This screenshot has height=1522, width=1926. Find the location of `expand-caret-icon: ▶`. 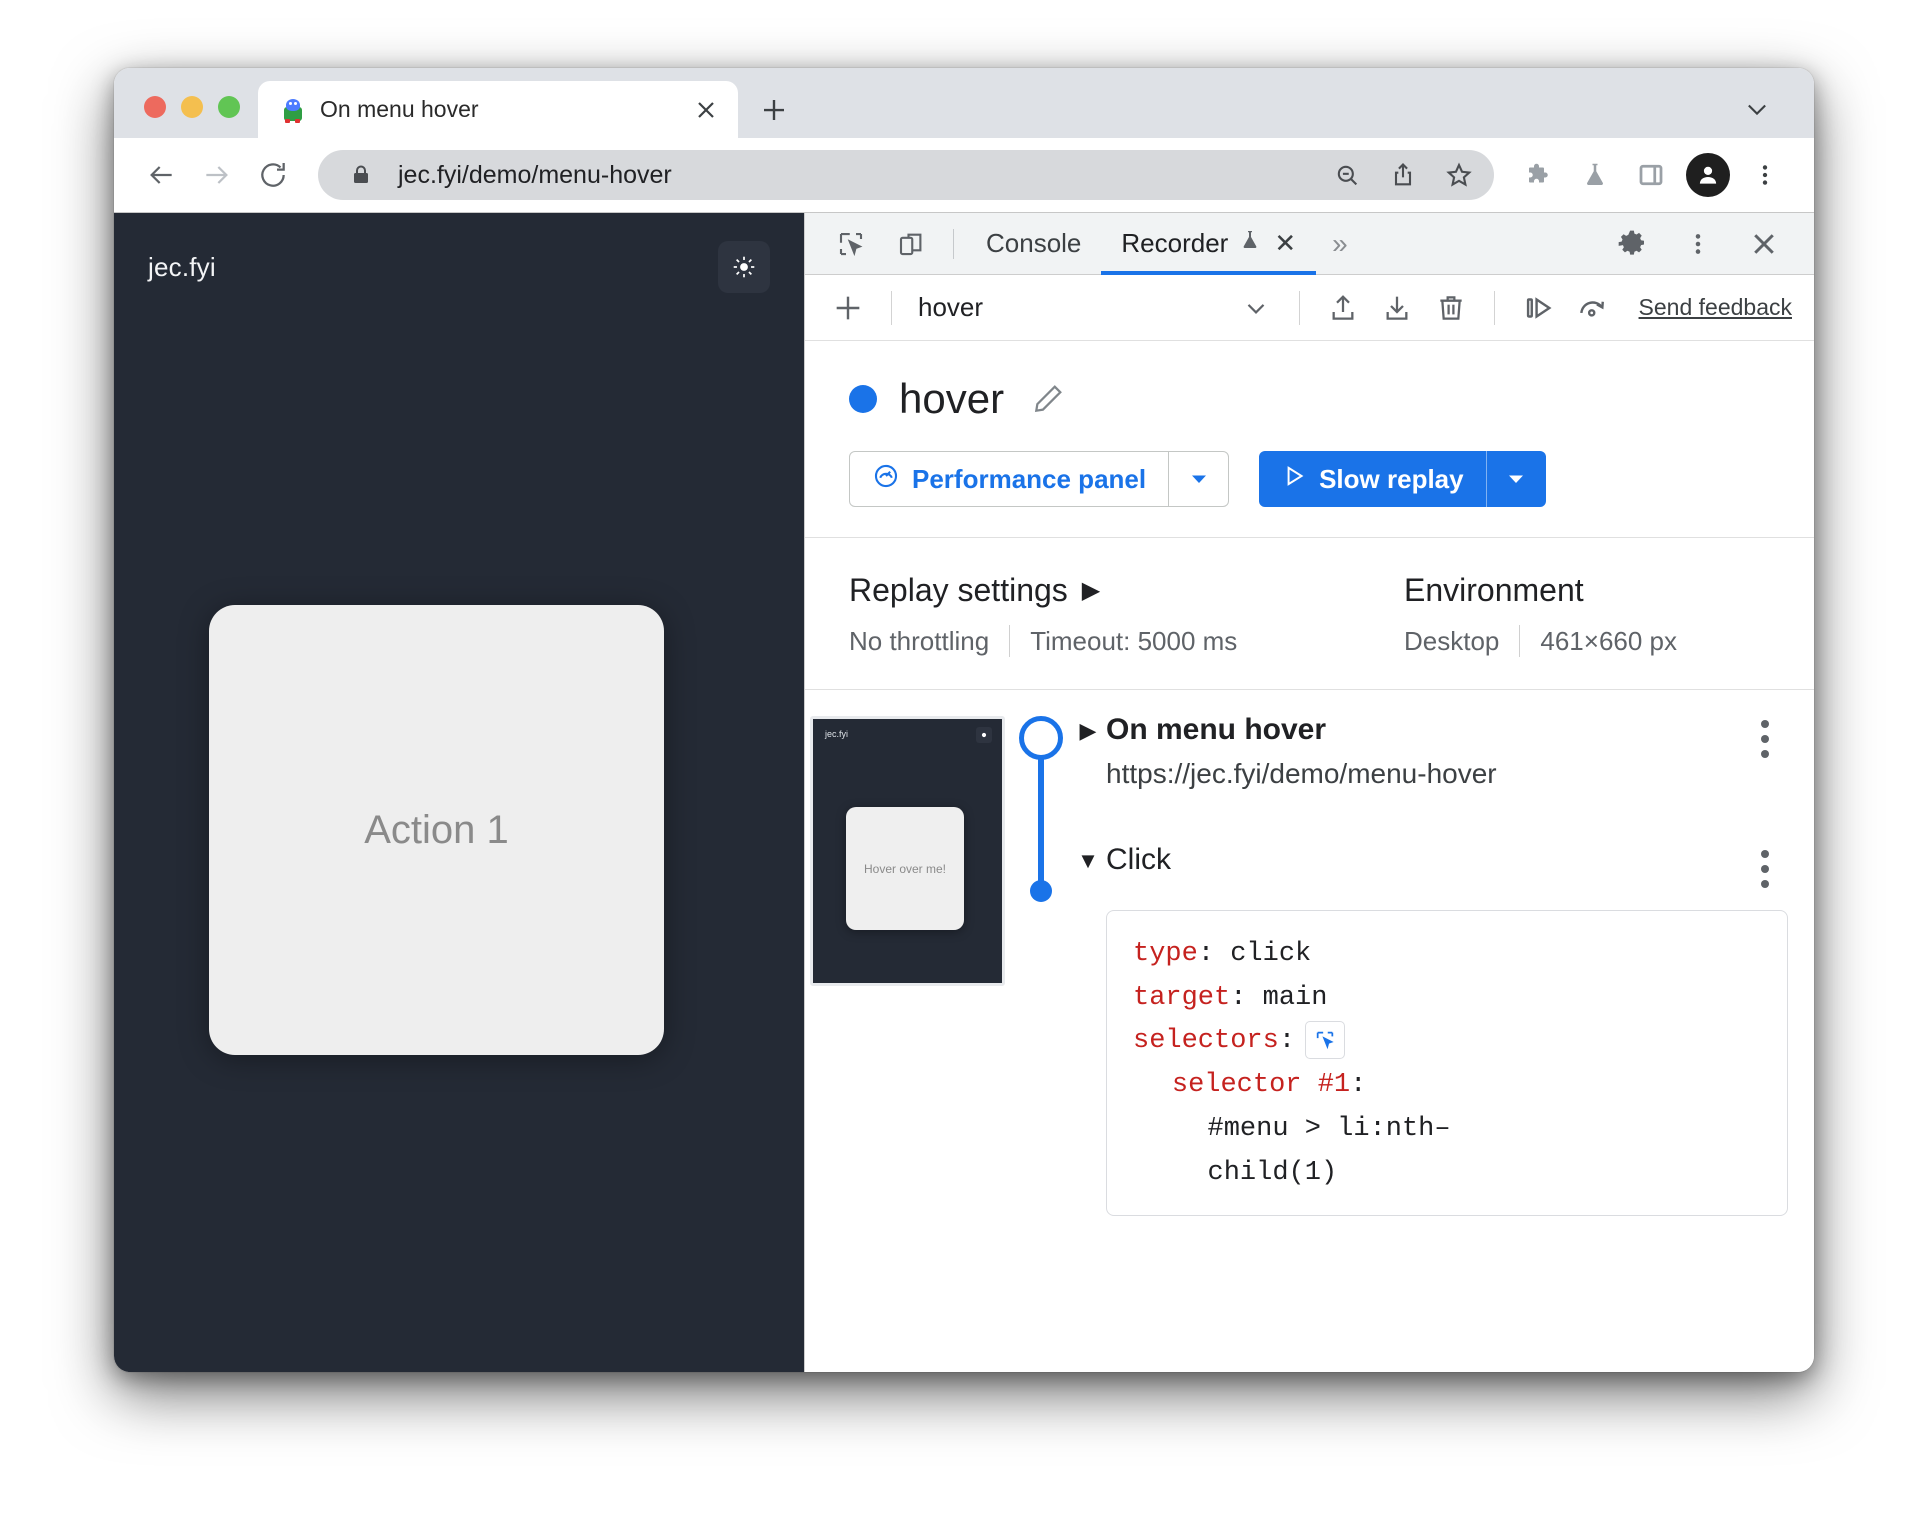

expand-caret-icon: ▶ is located at coordinates (1091, 590).